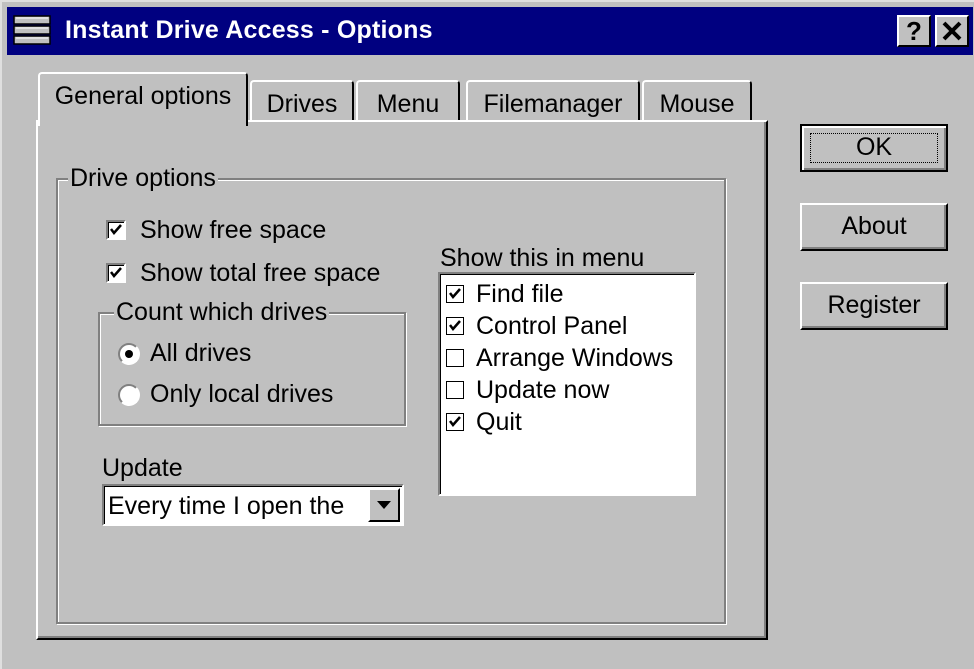 The width and height of the screenshot is (974, 669). I want to click on menu-item-update-now: Update now, so click(566, 391).